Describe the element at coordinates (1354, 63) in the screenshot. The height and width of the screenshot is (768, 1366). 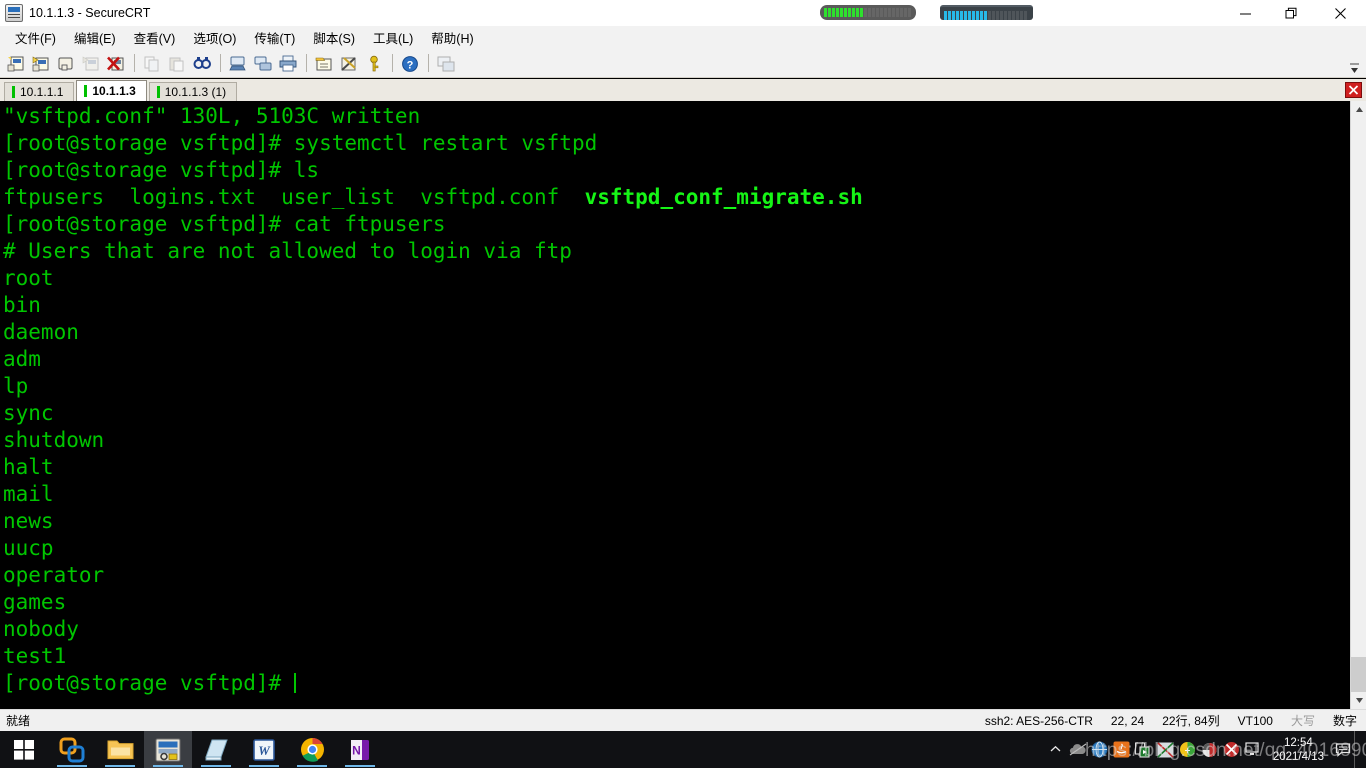
I see `toolbar-overflow-button` at that location.